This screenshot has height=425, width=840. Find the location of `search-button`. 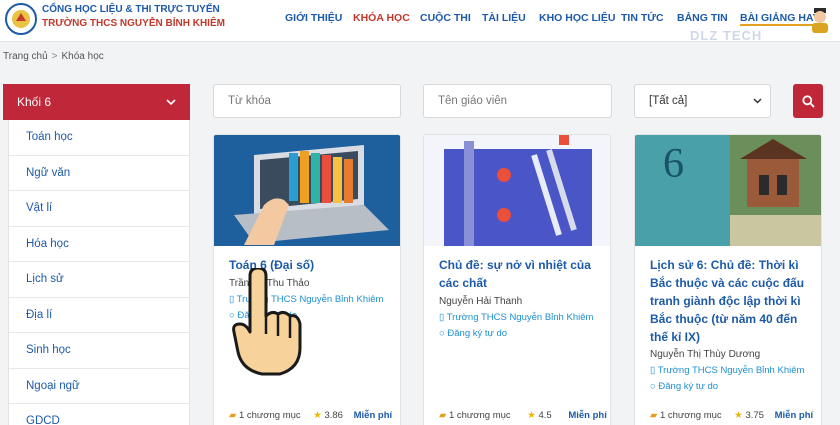

search-button is located at coordinates (808, 101).